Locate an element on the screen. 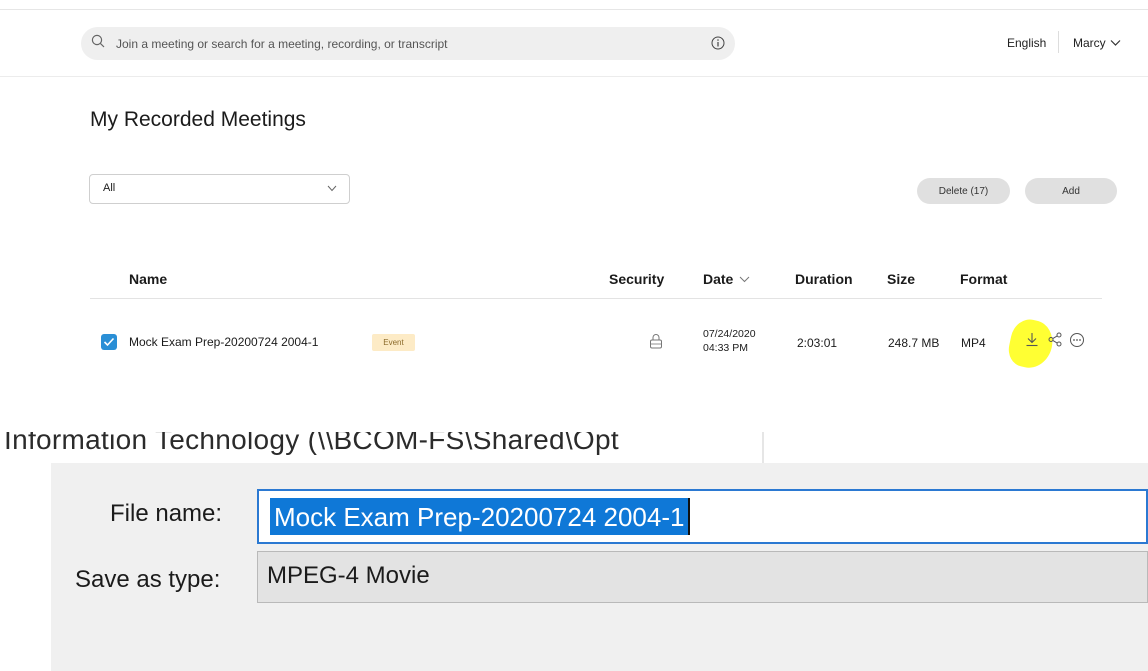 Image resolution: width=1148 pixels, height=671 pixels. header-divider is located at coordinates (574, 76).